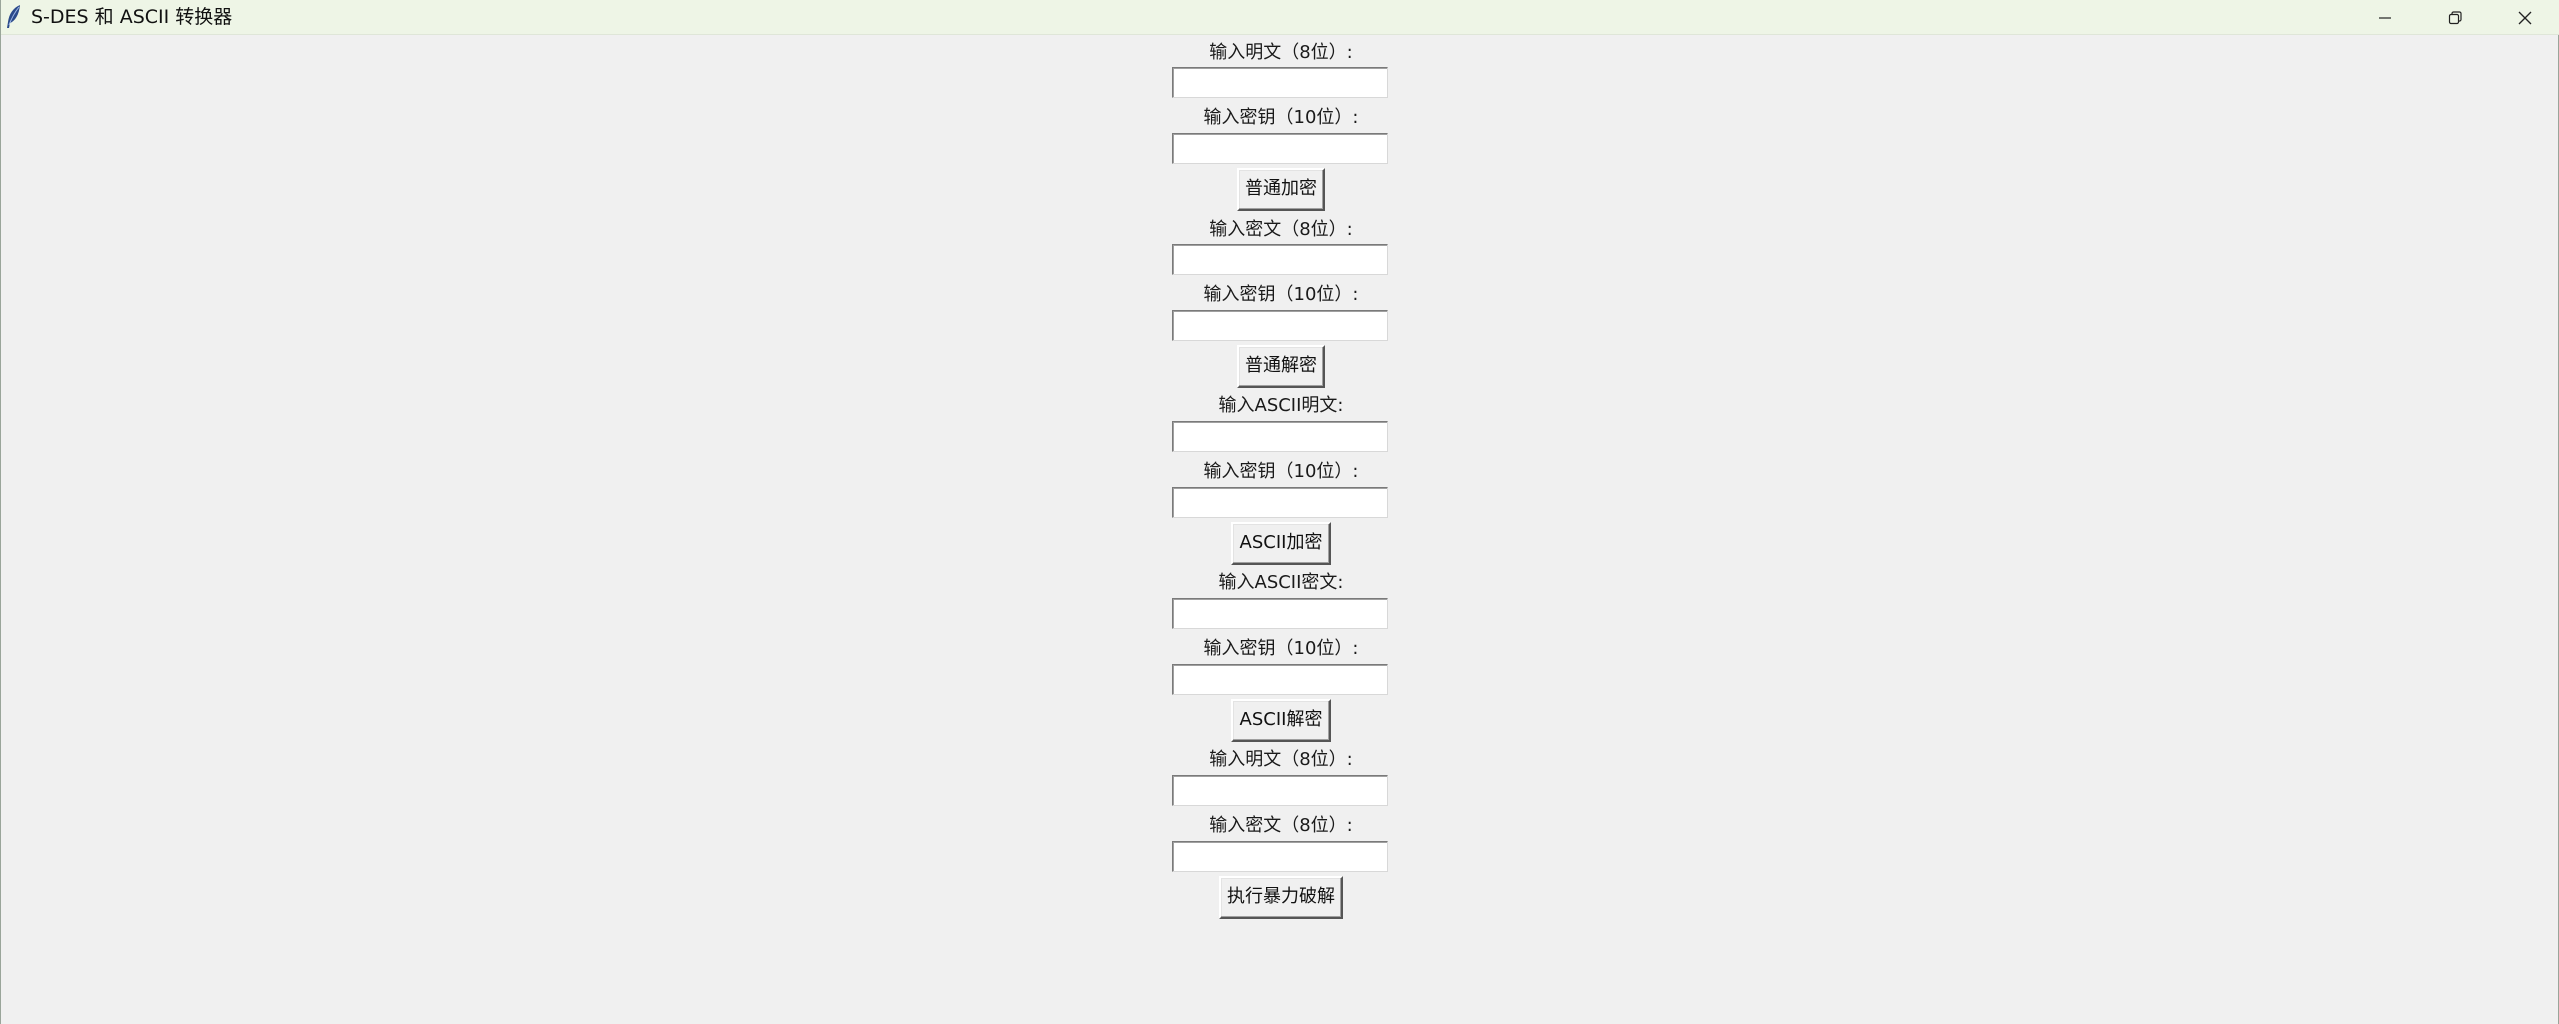 Image resolution: width=2559 pixels, height=1024 pixels. What do you see at coordinates (1281, 897) in the screenshot?
I see `brute-force-button: 执行暴力破解` at bounding box center [1281, 897].